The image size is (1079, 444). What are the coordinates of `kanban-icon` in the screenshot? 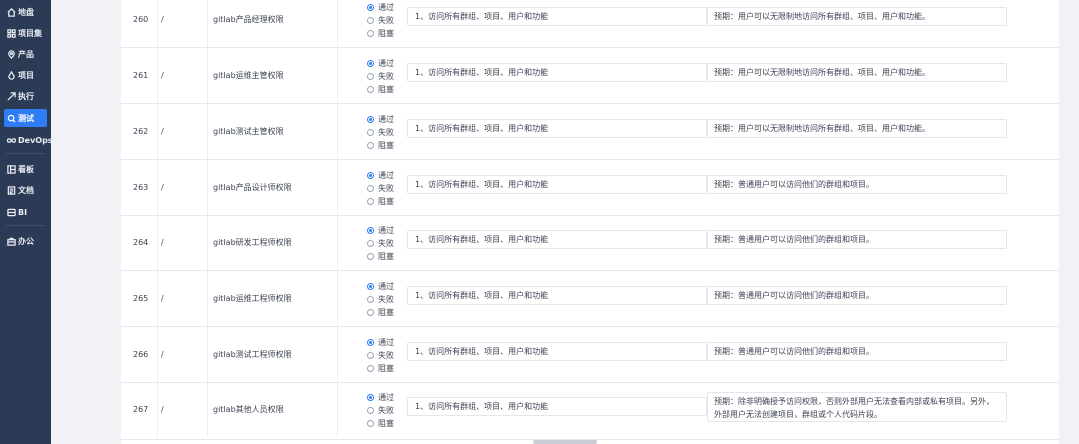 It's located at (11, 169).